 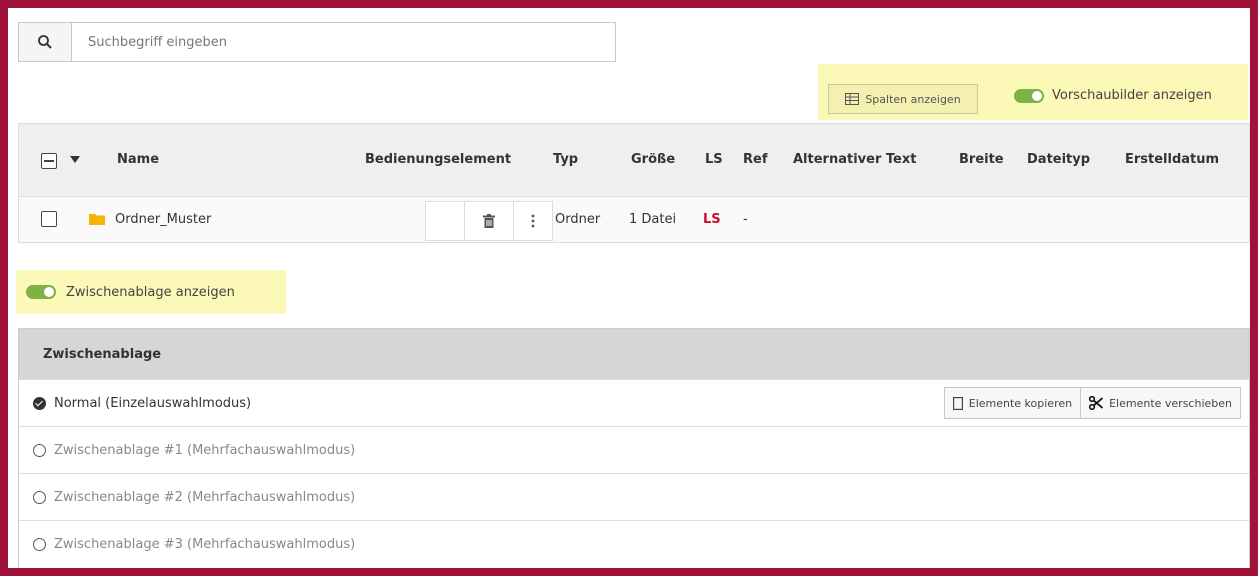 I want to click on search-bar, so click(x=317, y=42).